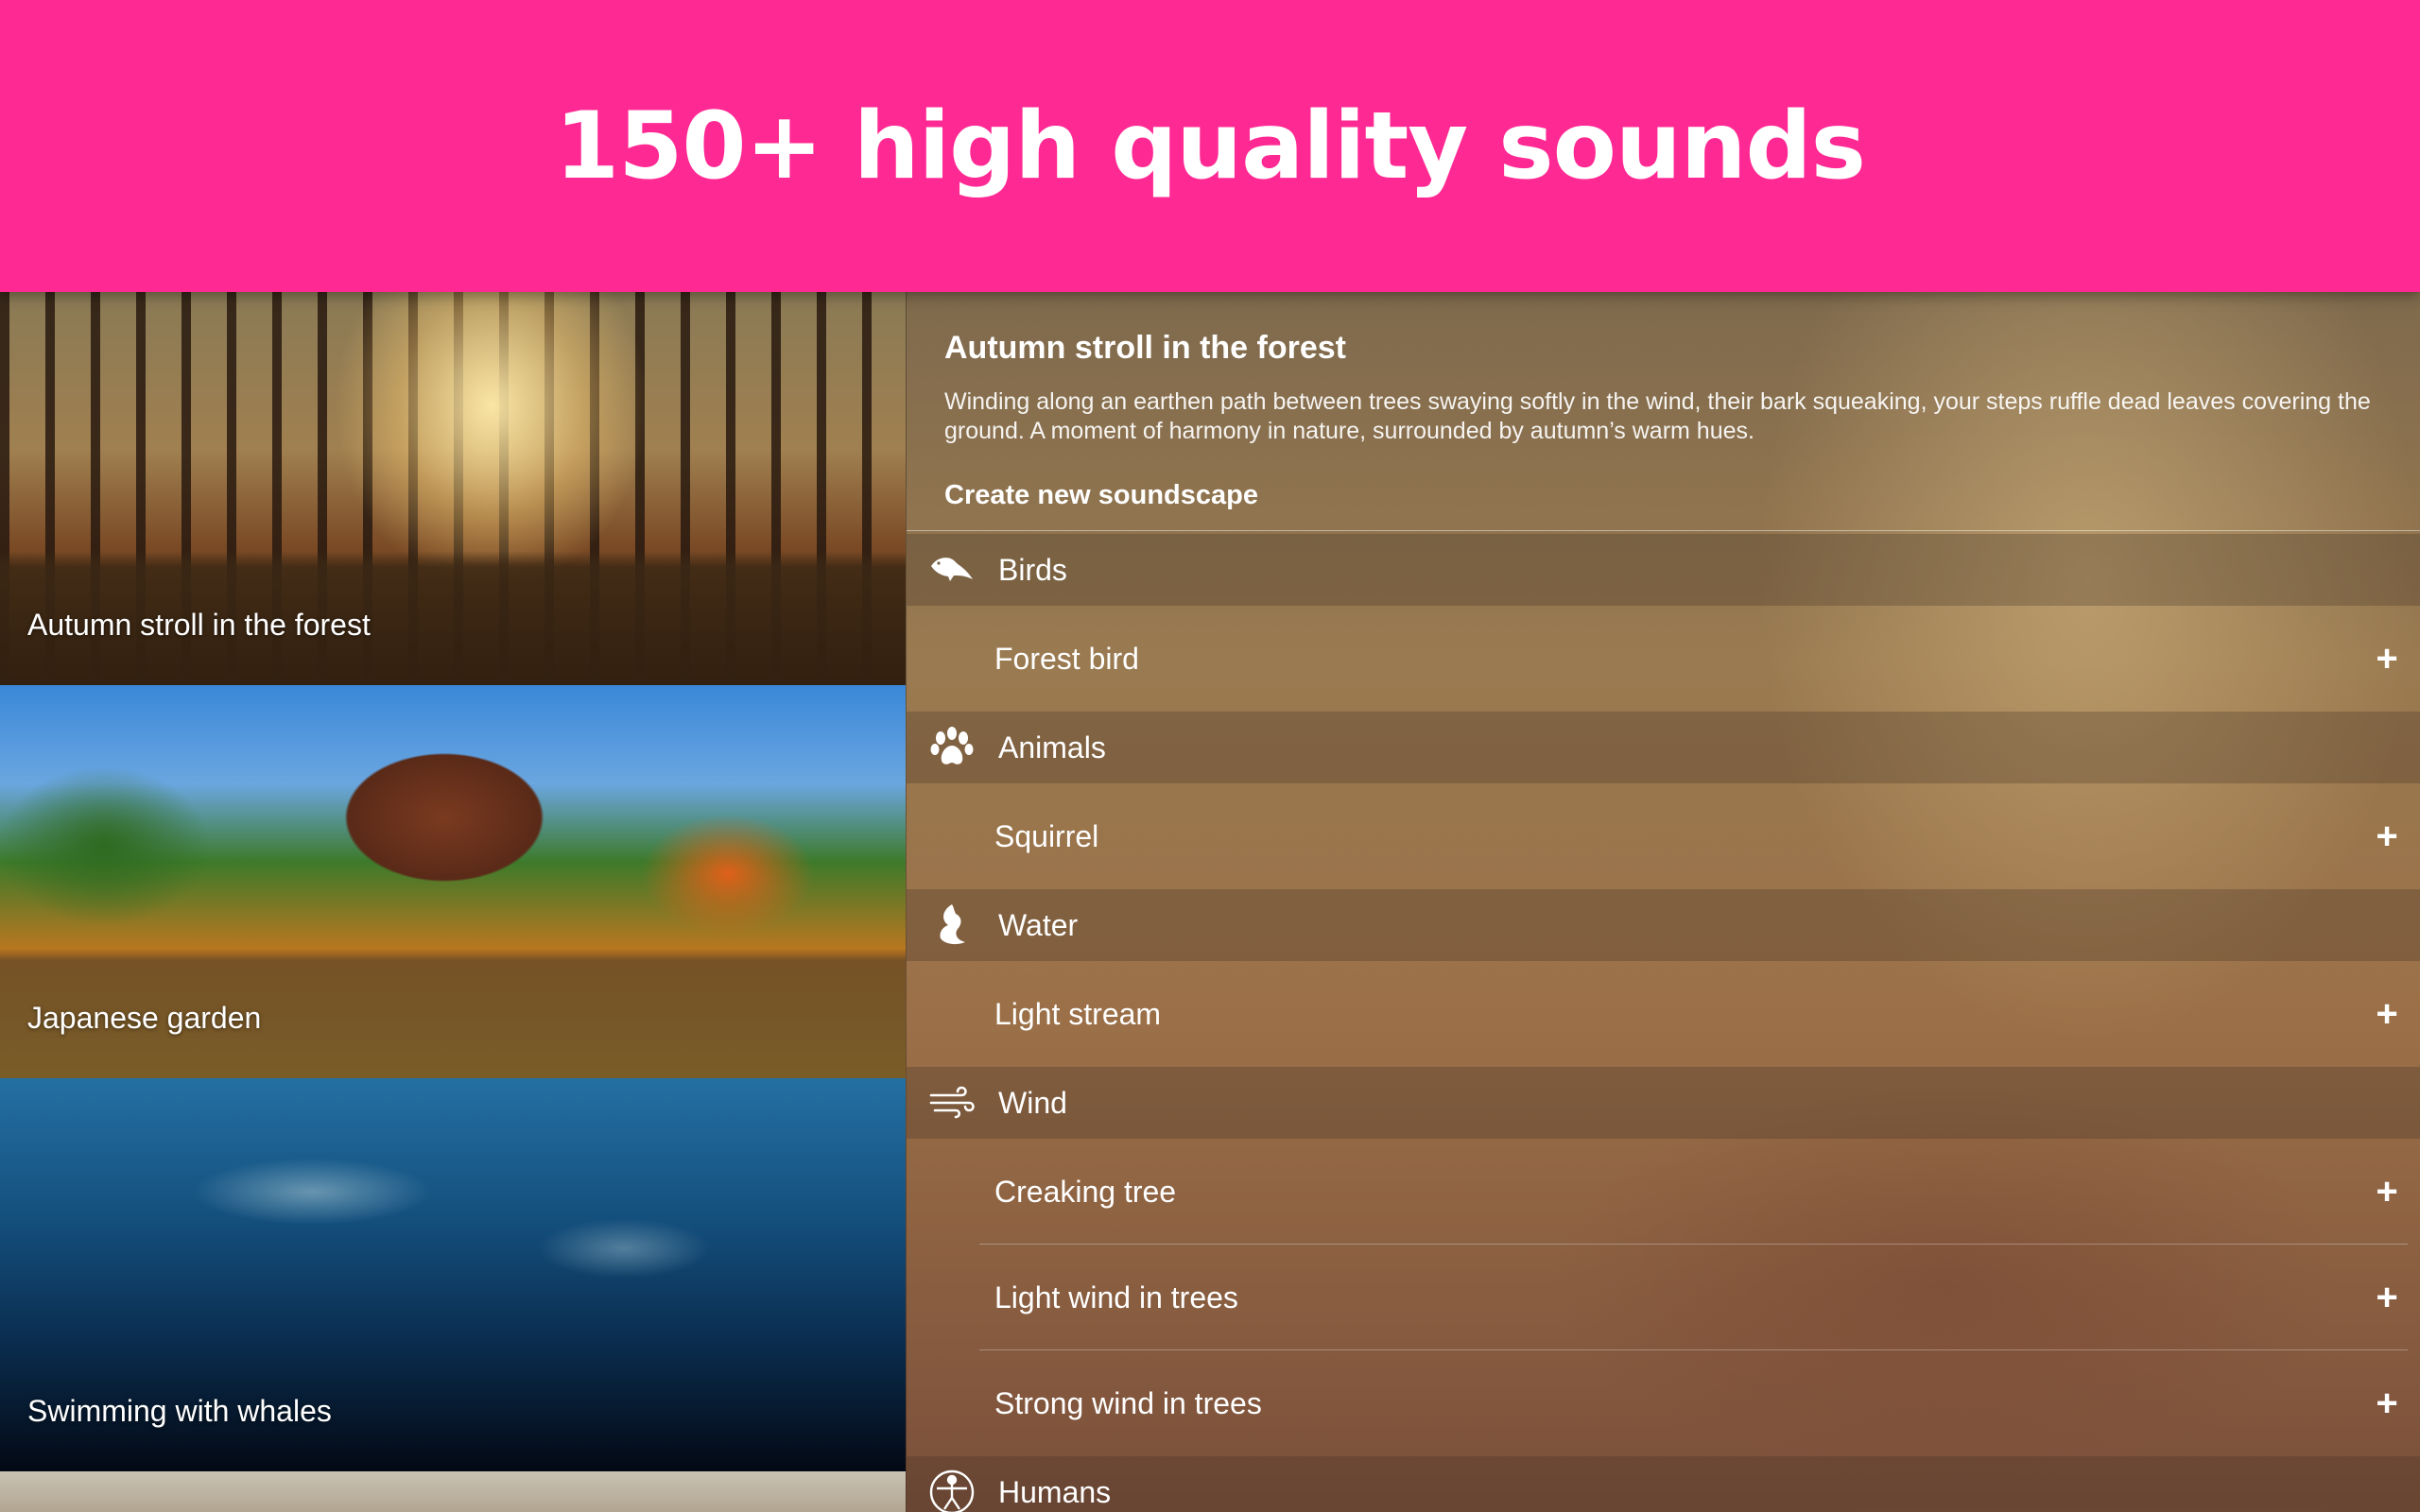 The height and width of the screenshot is (1512, 2420). What do you see at coordinates (1663, 659) in the screenshot?
I see `sound-row-forest-bird: Forest bird +` at bounding box center [1663, 659].